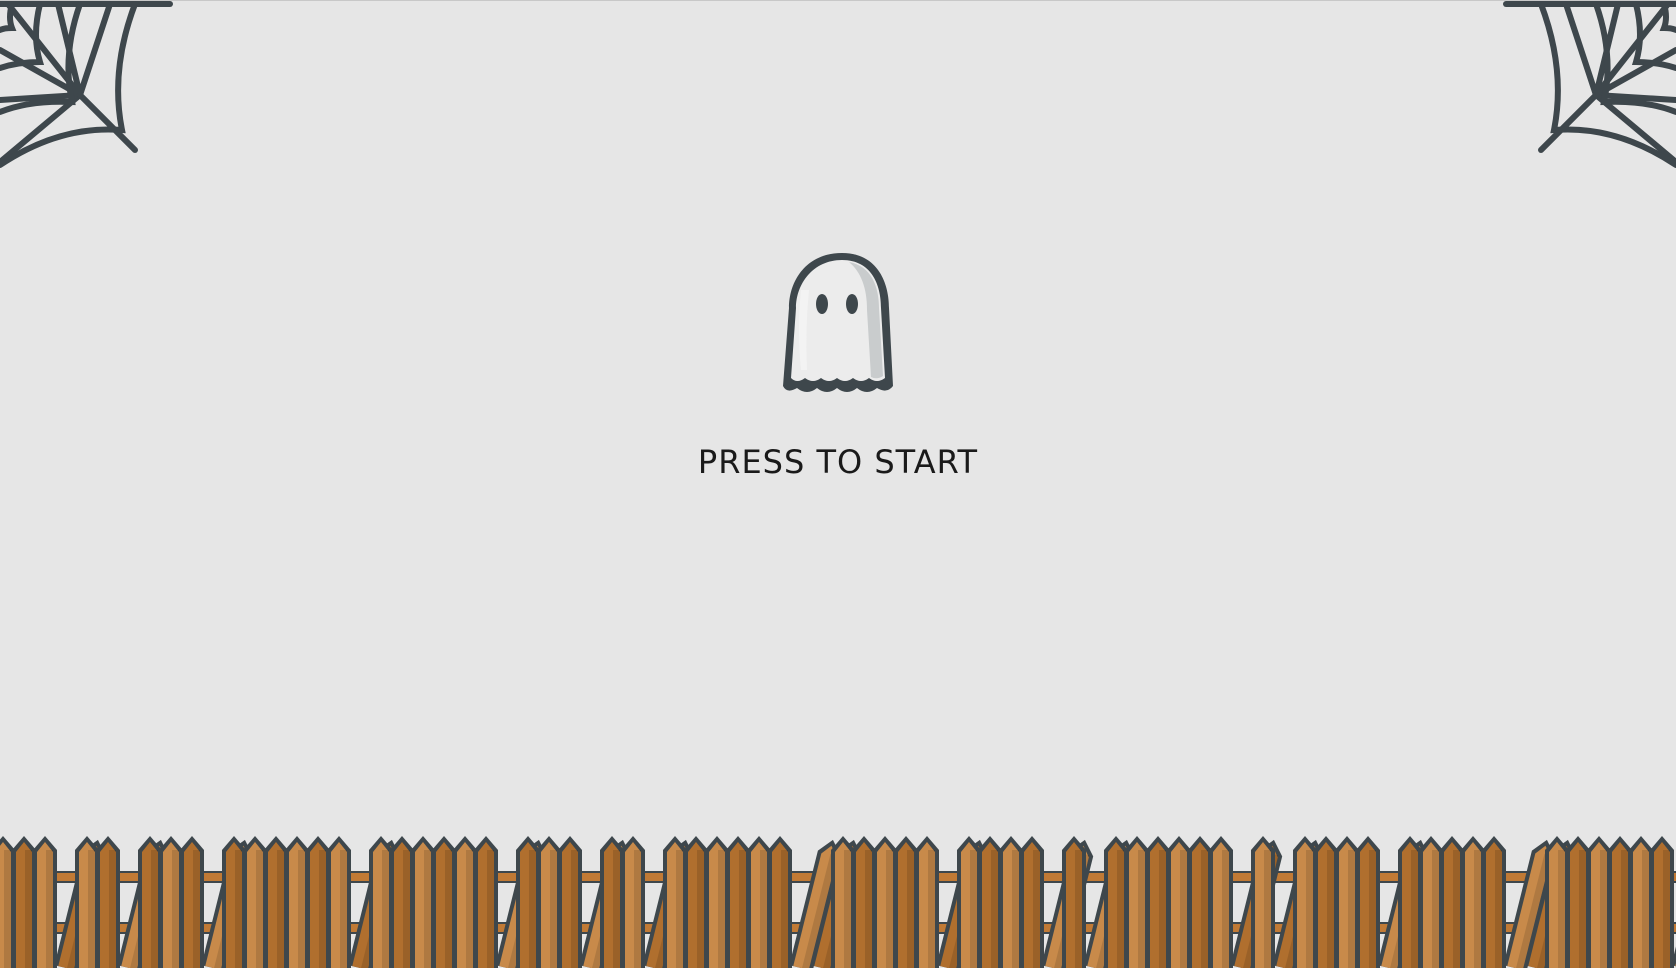 This screenshot has width=1676, height=968. I want to click on start-prompt: PRESS TO START, so click(838, 462).